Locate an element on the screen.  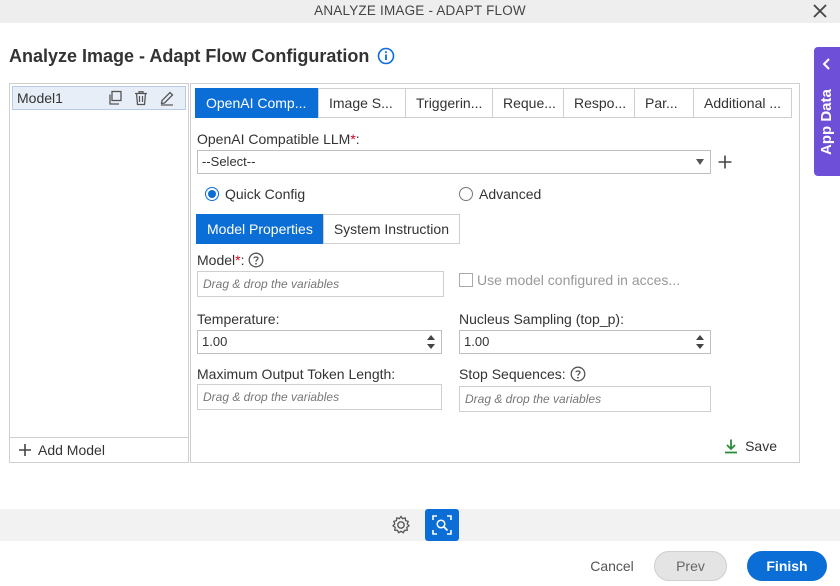
radio-selected-icon is located at coordinates (212, 194).